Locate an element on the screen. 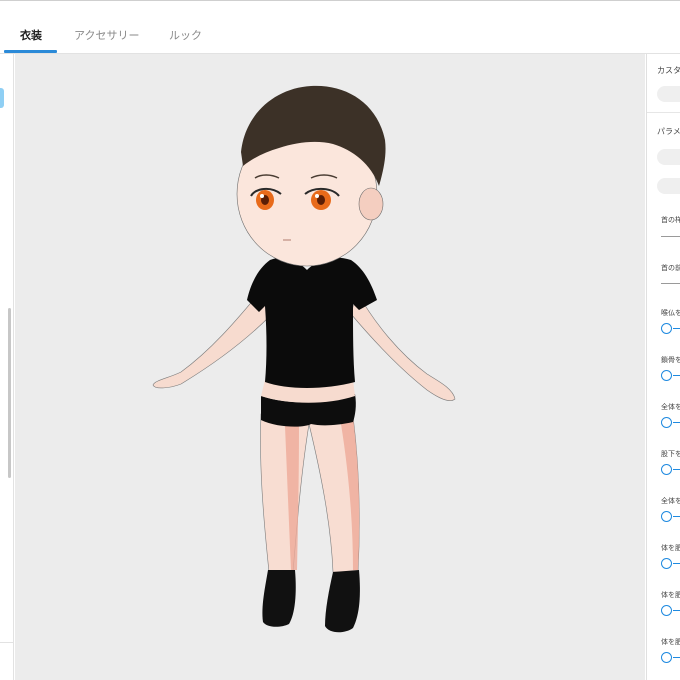 Image resolution: width=680 pixels, height=680 pixels. avatar-right-boot is located at coordinates (342, 601).